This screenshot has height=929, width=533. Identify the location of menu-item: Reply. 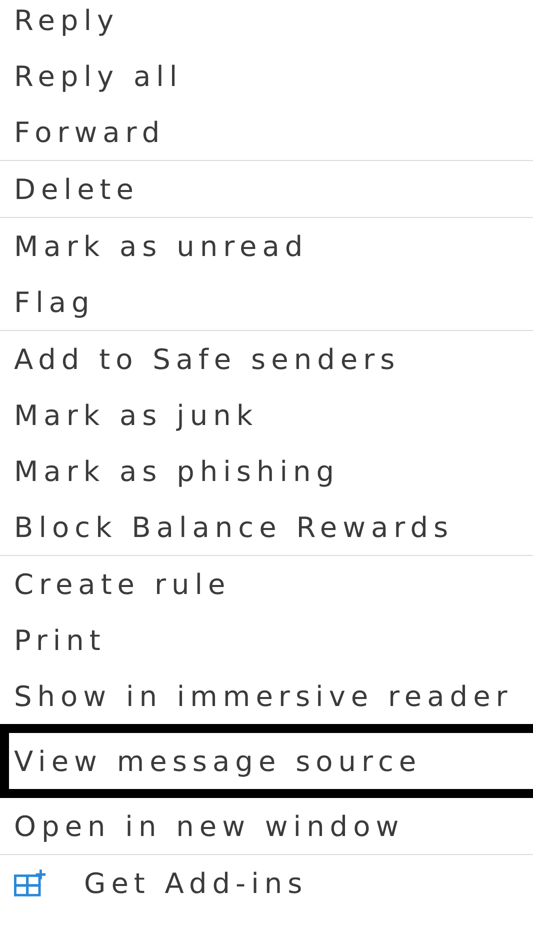
(266, 24).